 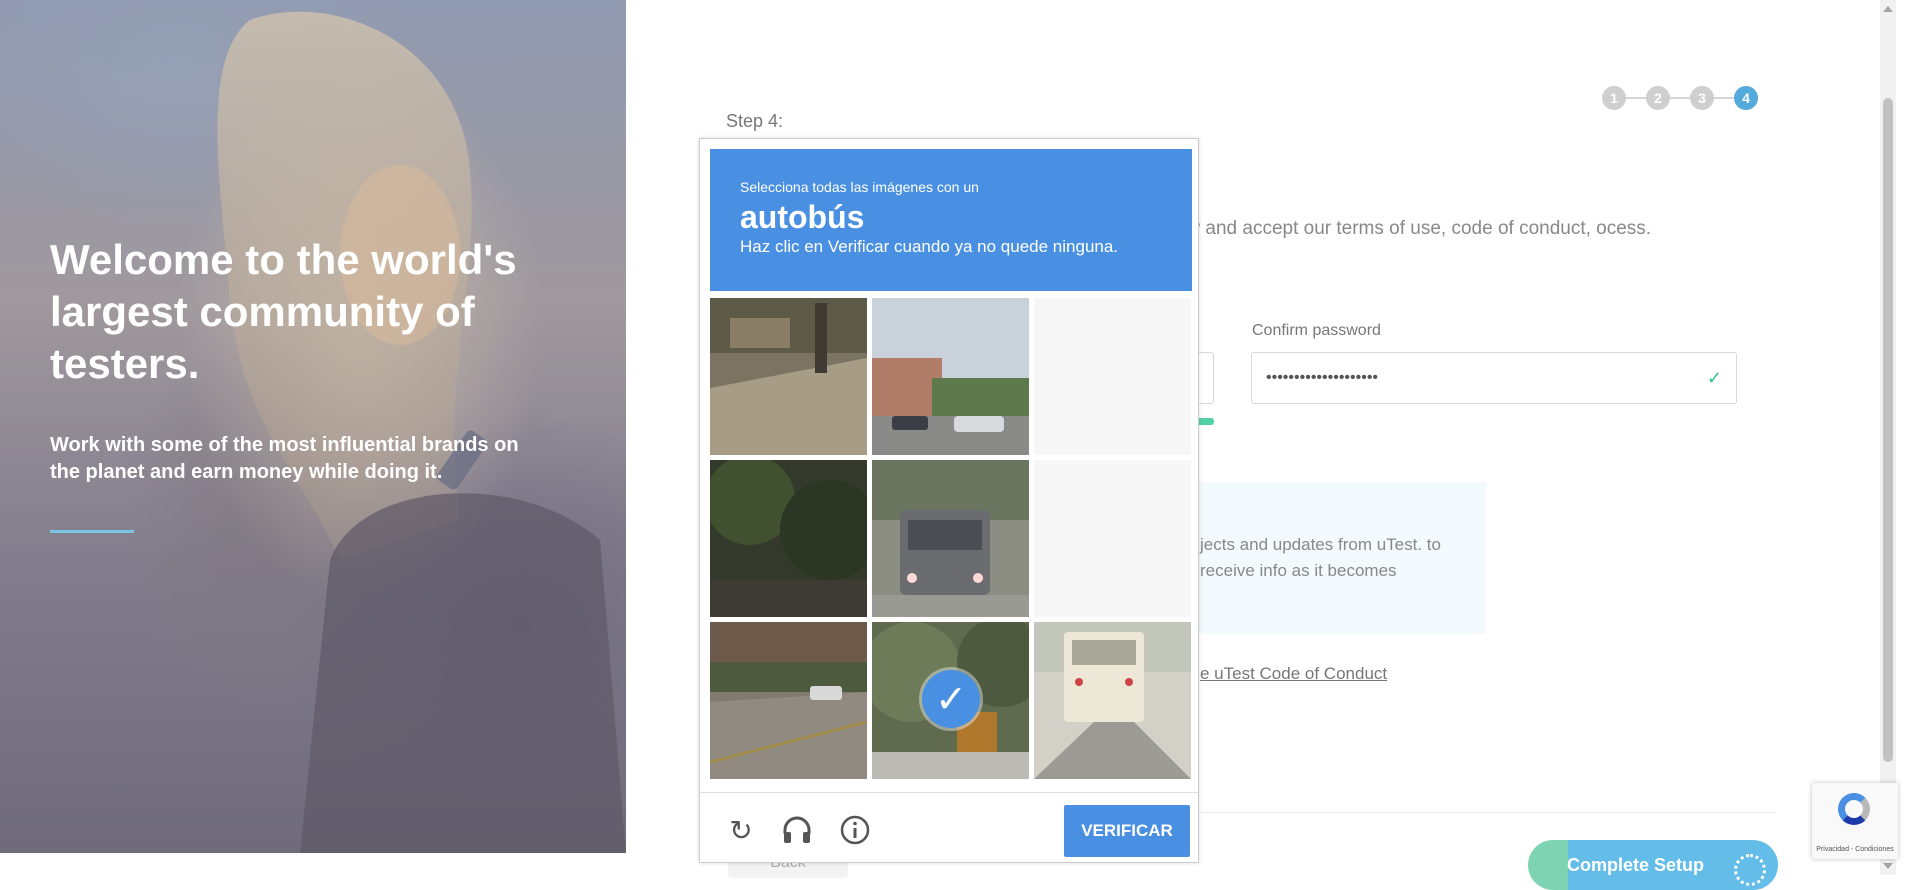 I want to click on captcha-tile-selected: ✓, so click(x=950, y=700).